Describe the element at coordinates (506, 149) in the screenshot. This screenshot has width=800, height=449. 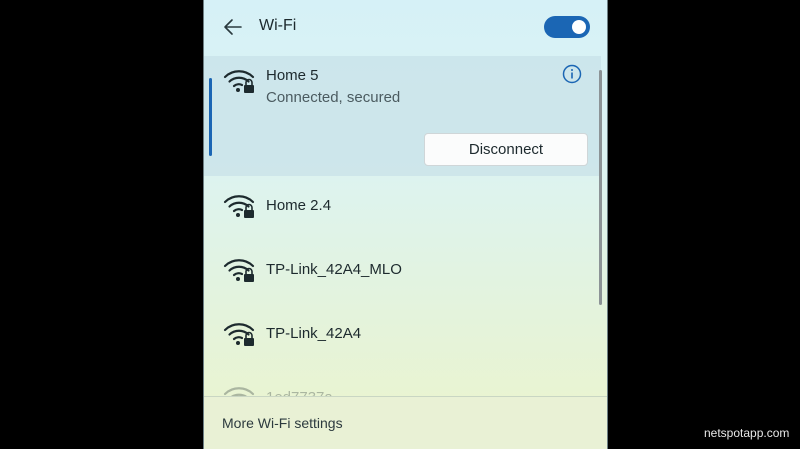
I see `disconnect-button: Disconnect` at that location.